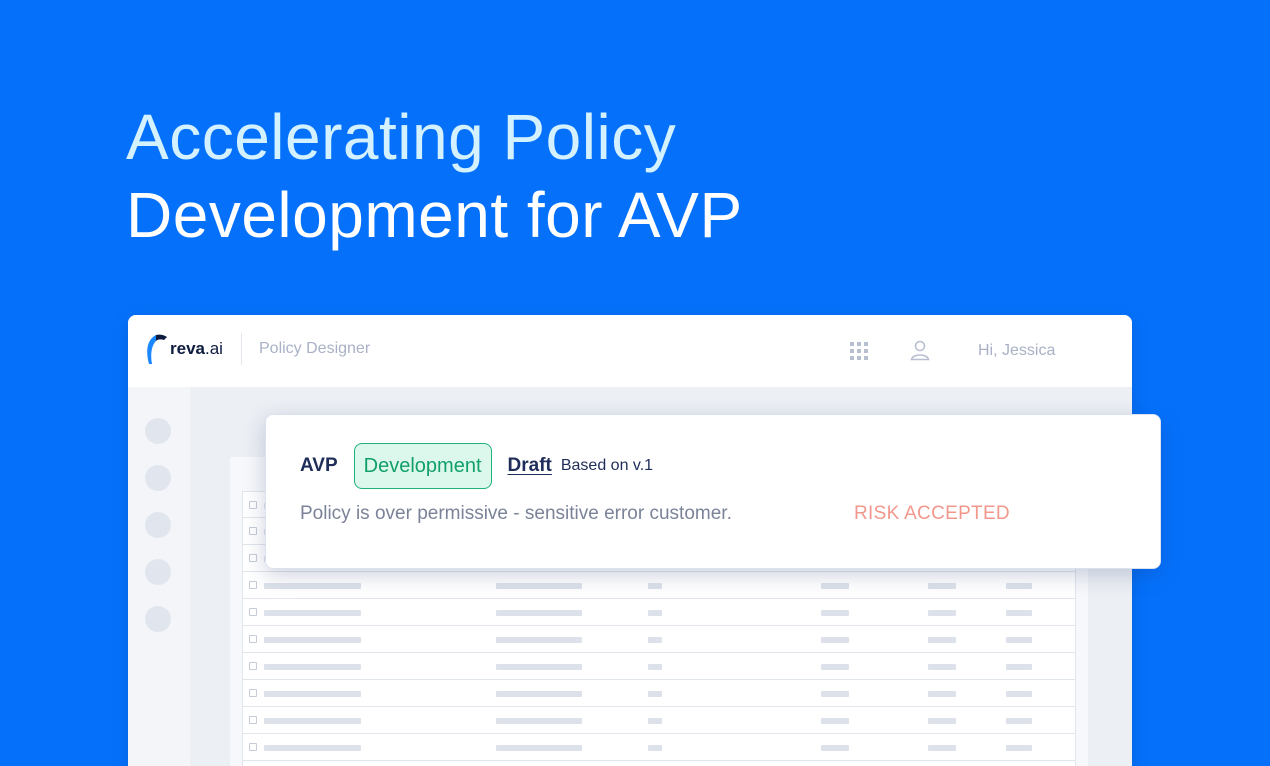 The width and height of the screenshot is (1270, 766). I want to click on hero-title: Accelerating Policy Development for AVP, so click(434, 176).